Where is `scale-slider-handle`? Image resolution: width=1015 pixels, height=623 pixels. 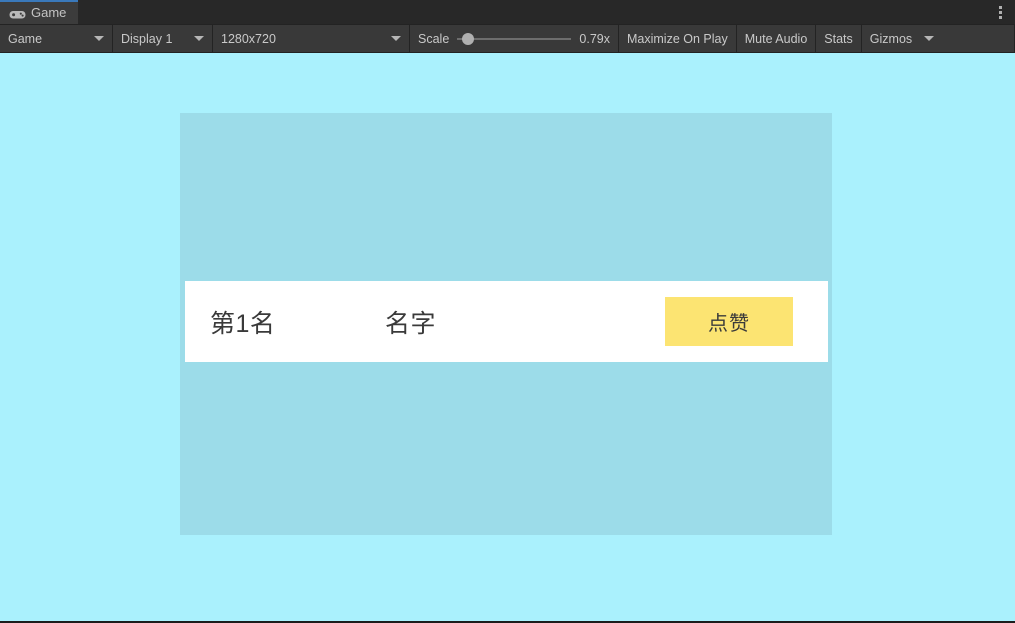
scale-slider-handle is located at coordinates (467, 38).